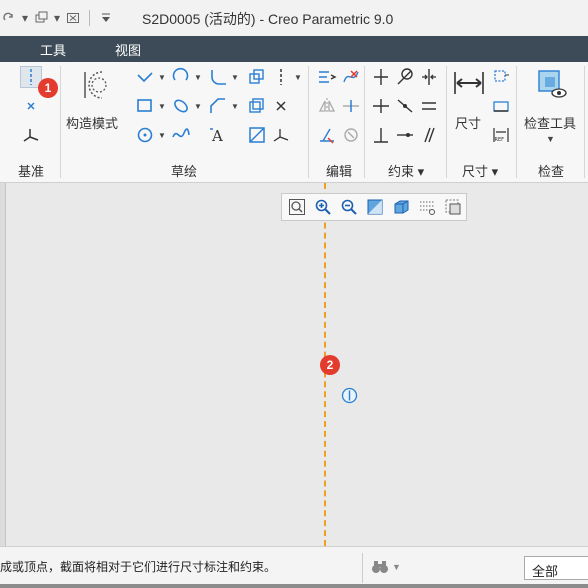 The image size is (588, 588). I want to click on divide-icon, so click(351, 106).